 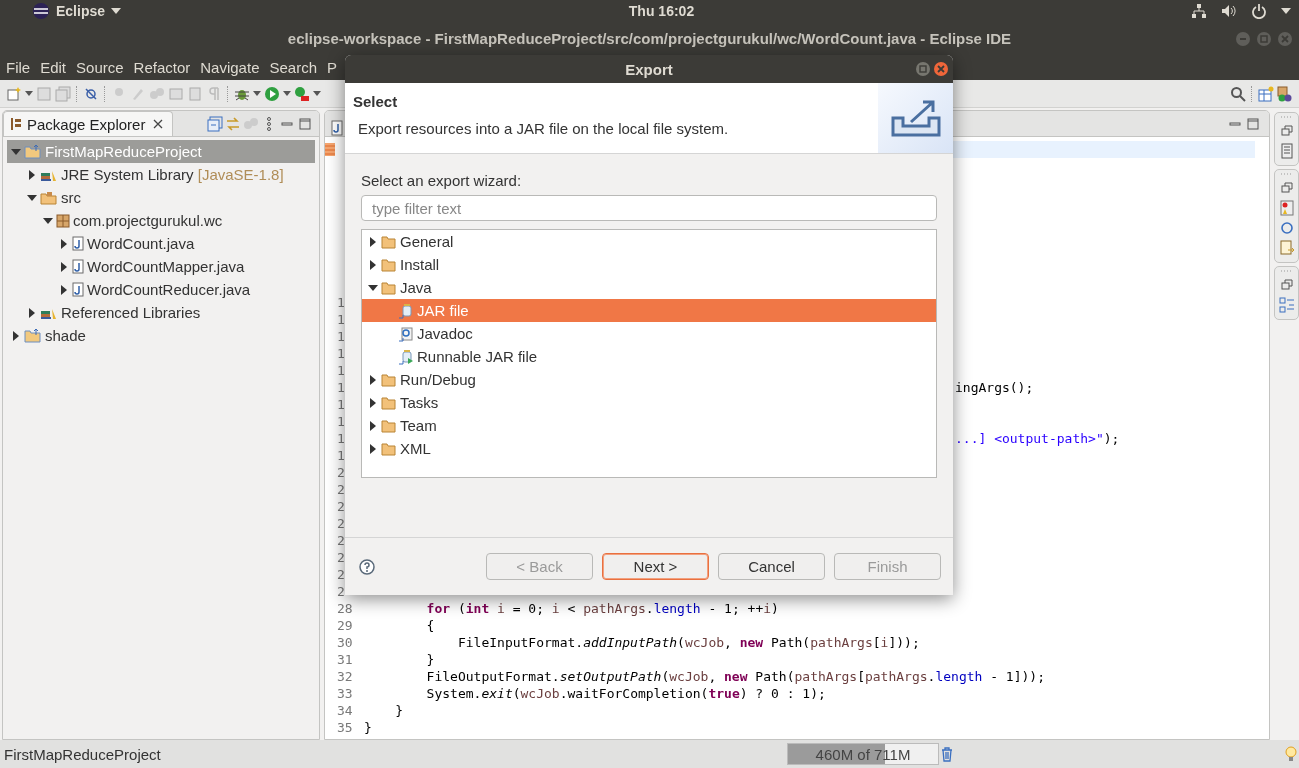 I want to click on line-number: 33, so click(x=344, y=693).